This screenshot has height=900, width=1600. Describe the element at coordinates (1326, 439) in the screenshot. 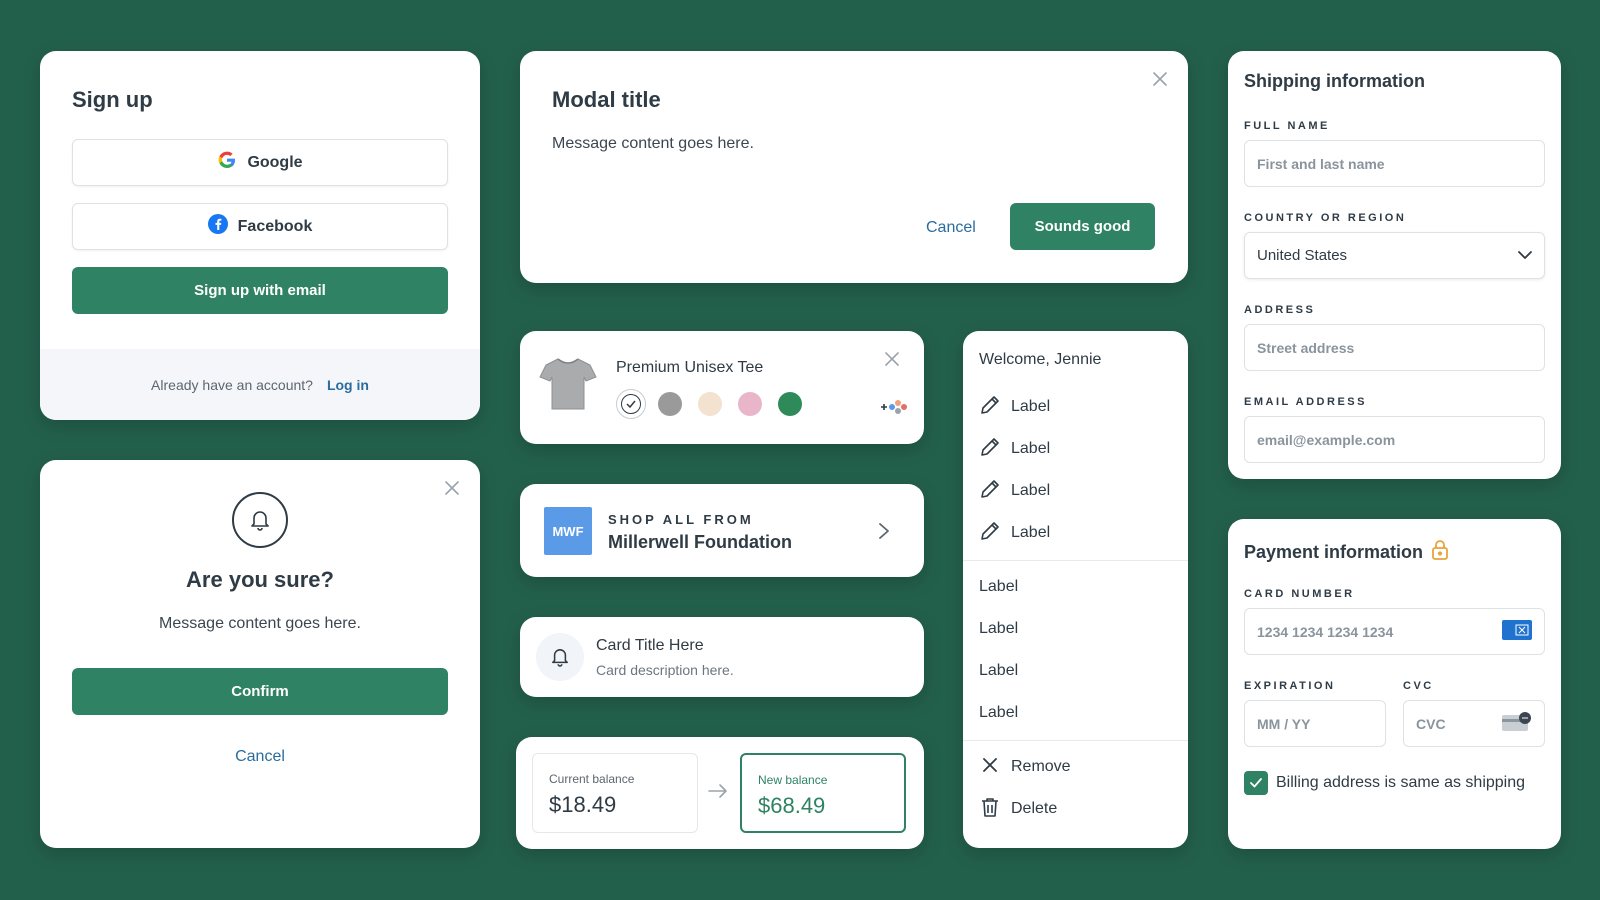

I see `email-placeholder: email@example.com` at that location.